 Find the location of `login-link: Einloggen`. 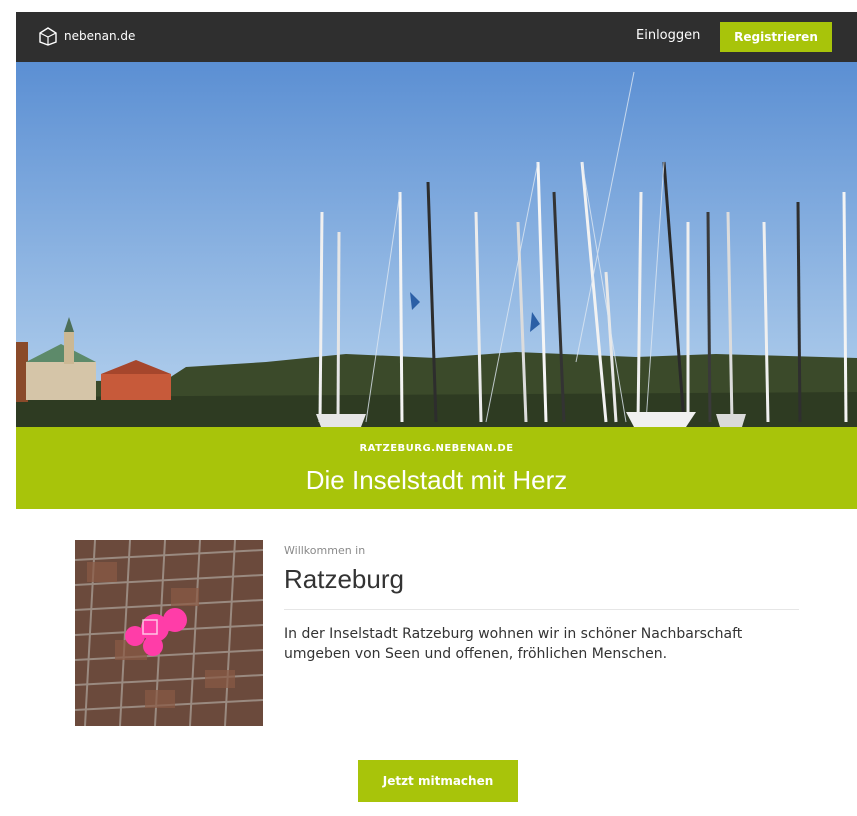

login-link: Einloggen is located at coordinates (668, 35).